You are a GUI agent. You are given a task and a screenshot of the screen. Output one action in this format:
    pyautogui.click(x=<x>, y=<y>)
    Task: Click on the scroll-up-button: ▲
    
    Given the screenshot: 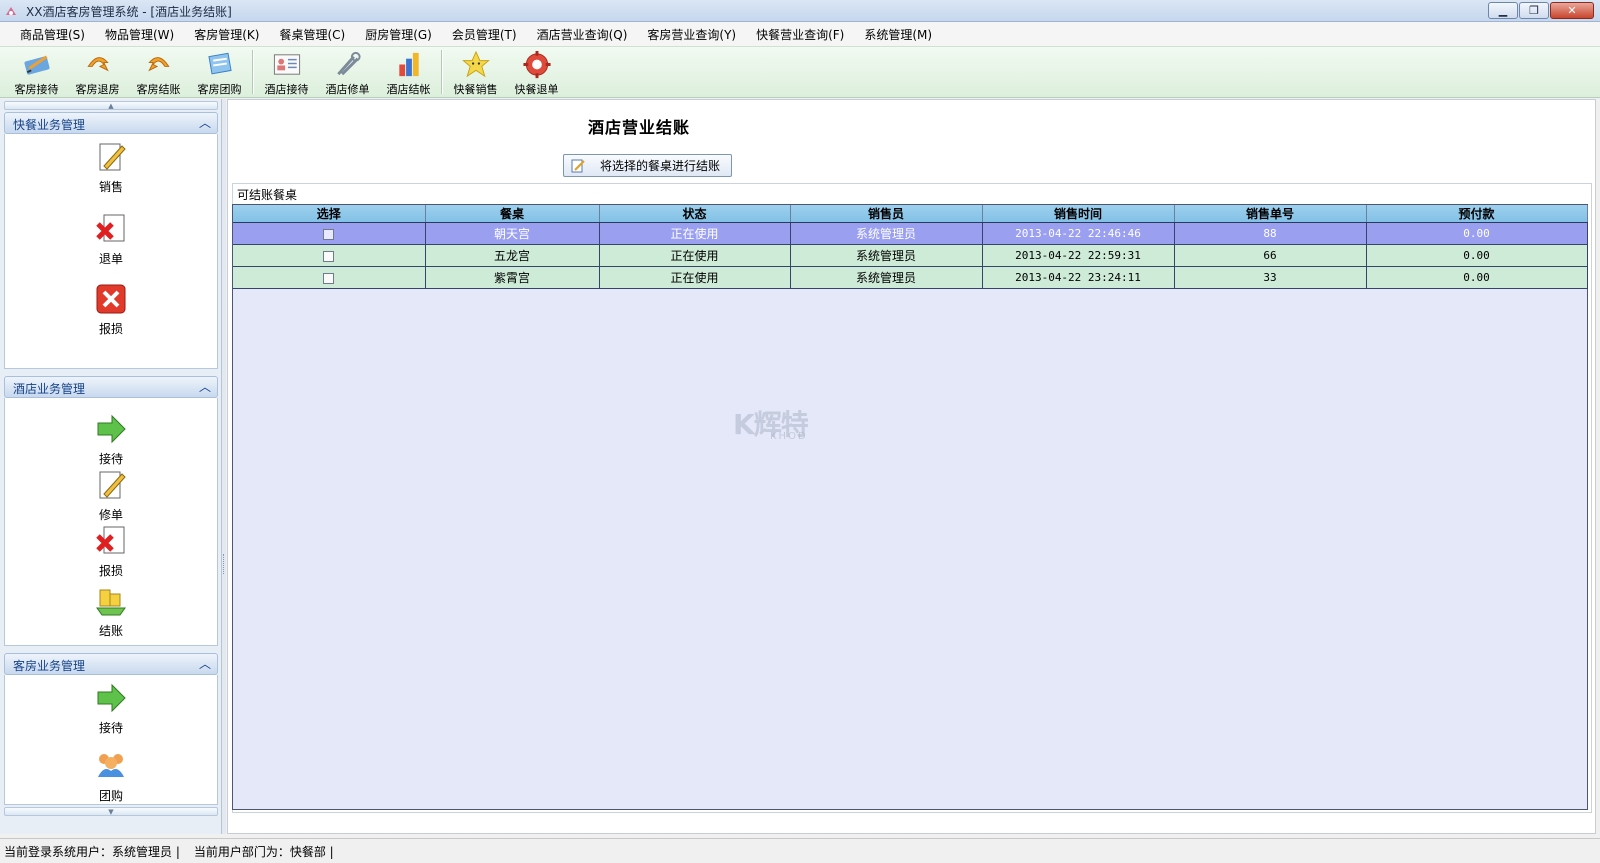 What is the action you would take?
    pyautogui.click(x=111, y=105)
    